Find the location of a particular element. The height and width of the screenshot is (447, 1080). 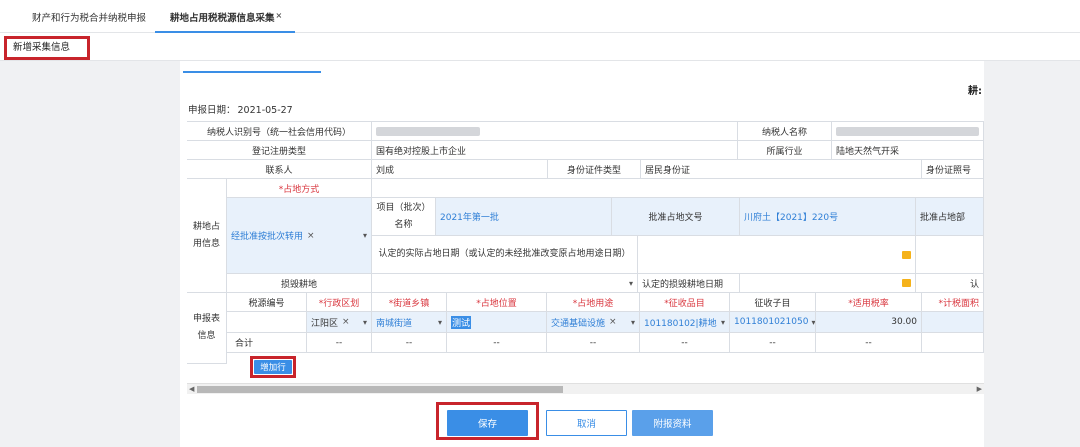

usage-value: 交通基础设施 is located at coordinates (578, 323).